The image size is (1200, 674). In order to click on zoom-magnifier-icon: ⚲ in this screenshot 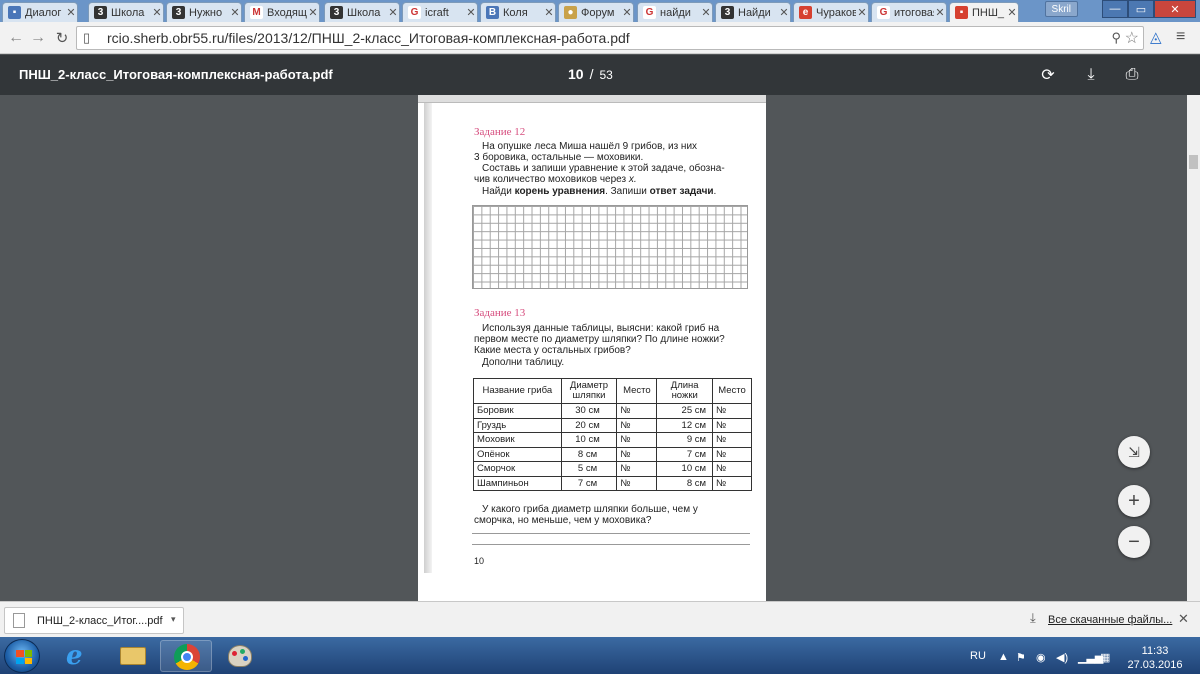, I will do `click(1116, 38)`.